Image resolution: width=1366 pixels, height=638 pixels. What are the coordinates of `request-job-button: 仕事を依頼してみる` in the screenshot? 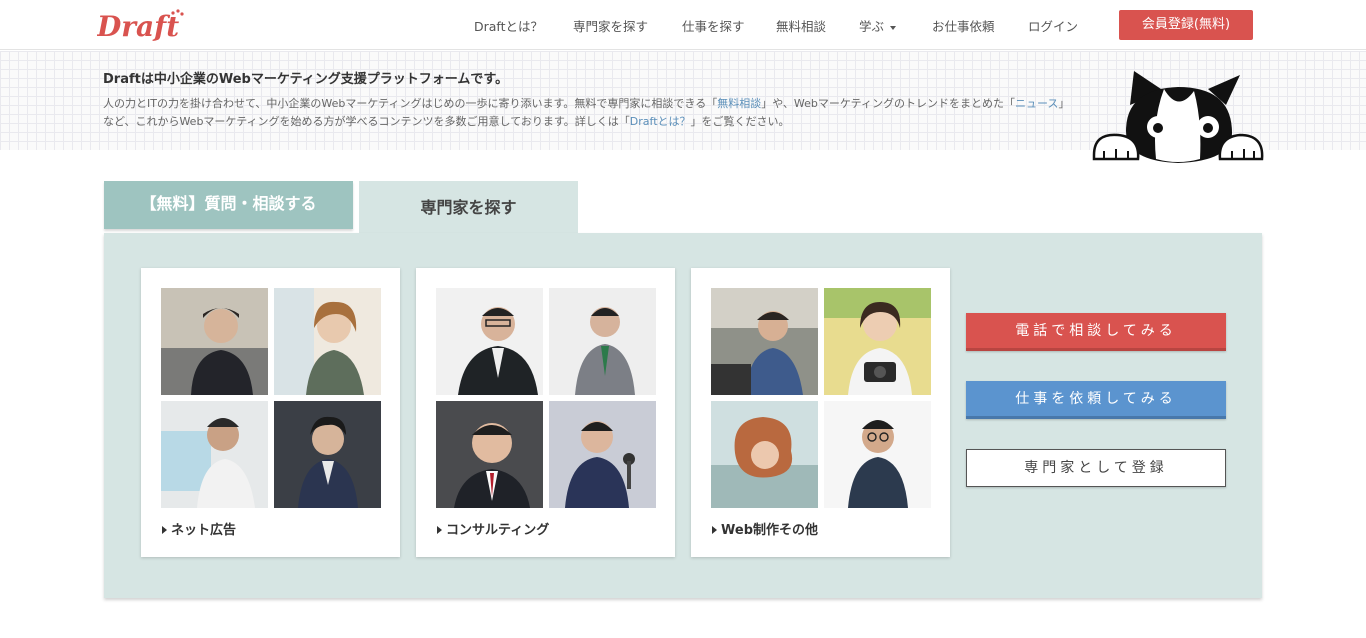 It's located at (1096, 400).